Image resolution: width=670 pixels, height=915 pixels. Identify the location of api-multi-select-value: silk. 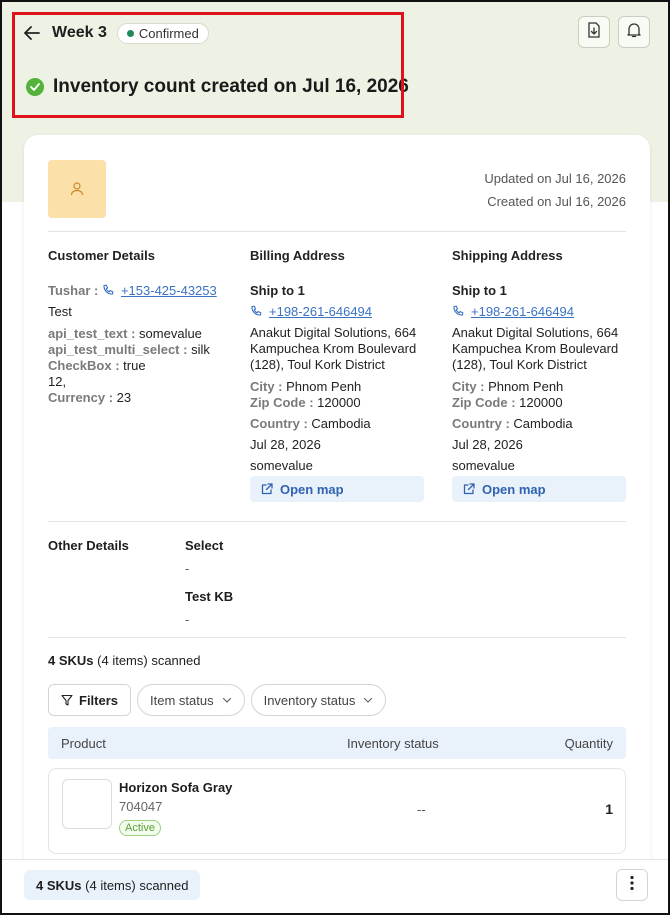
(200, 349).